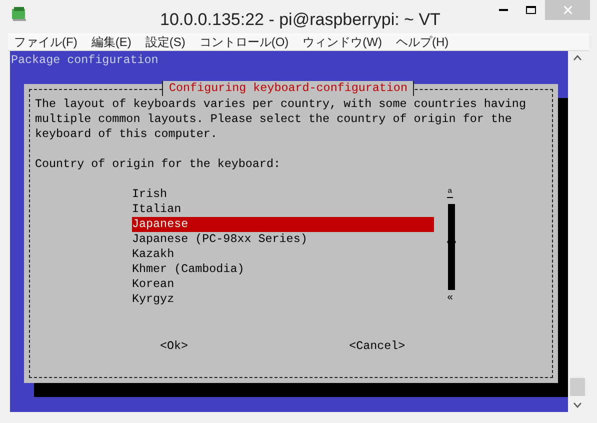 The image size is (597, 423). What do you see at coordinates (46, 41) in the screenshot?
I see `menu-item: ファイル(F)` at bounding box center [46, 41].